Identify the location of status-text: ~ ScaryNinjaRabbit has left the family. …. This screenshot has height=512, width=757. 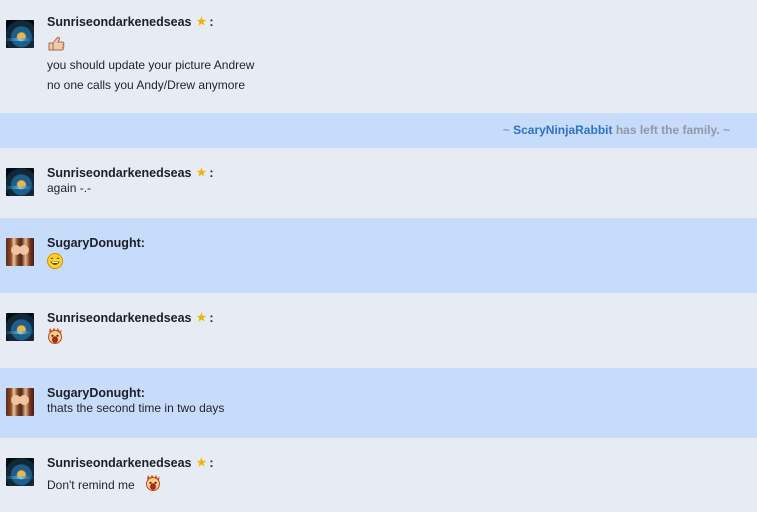
(616, 130).